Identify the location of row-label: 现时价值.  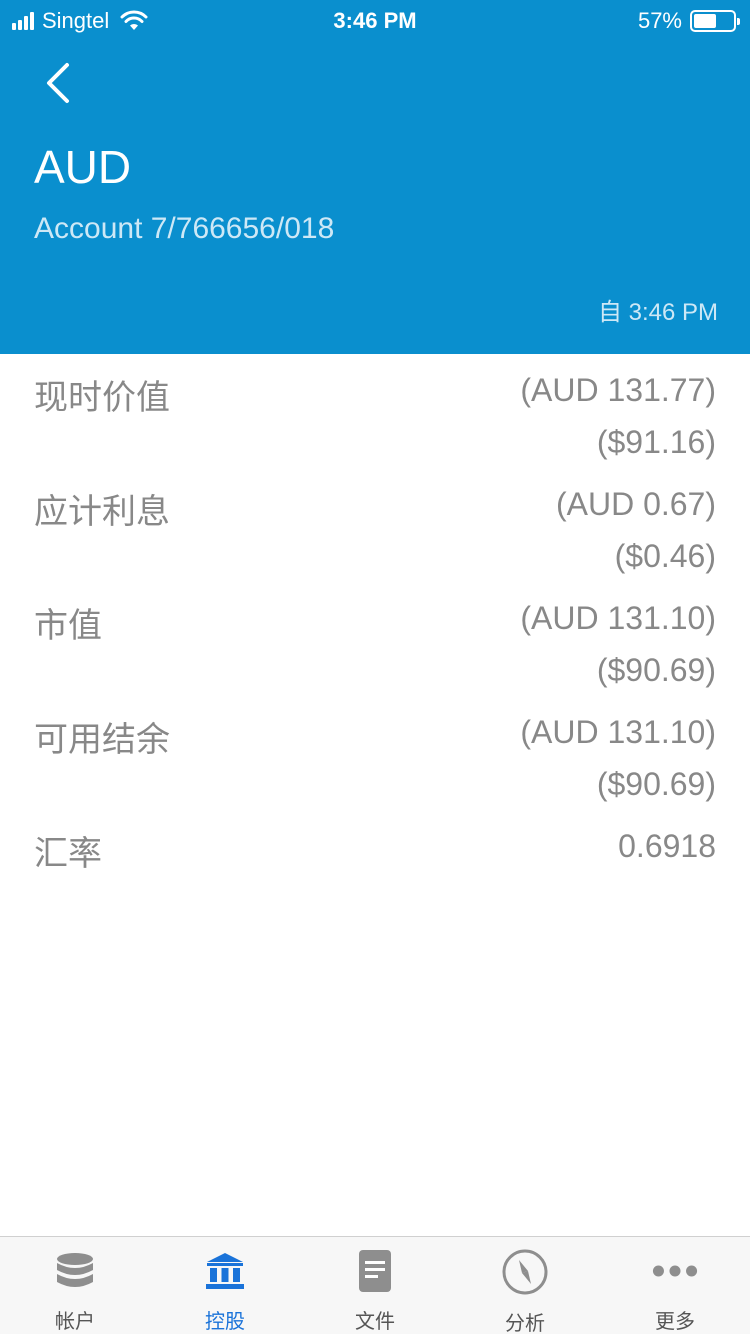
(102, 398).